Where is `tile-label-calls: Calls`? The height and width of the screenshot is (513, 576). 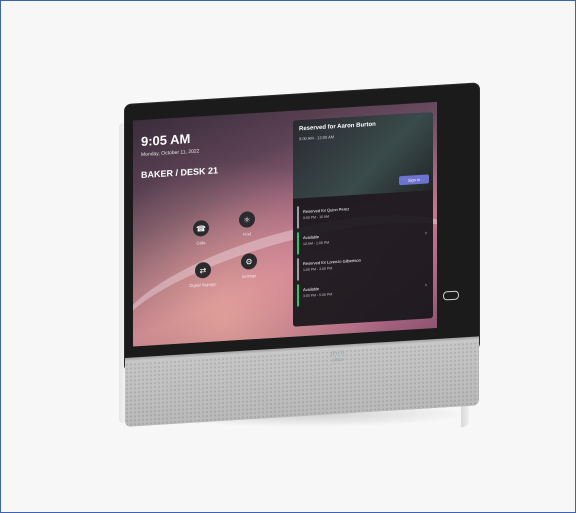 tile-label-calls: Calls is located at coordinates (201, 243).